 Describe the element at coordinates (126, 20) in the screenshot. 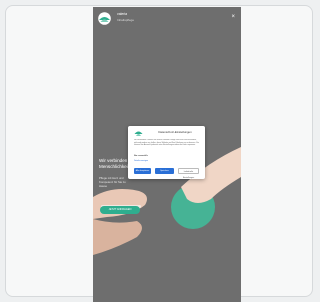

I see `brand-subtitle: Inhaltspflege` at that location.